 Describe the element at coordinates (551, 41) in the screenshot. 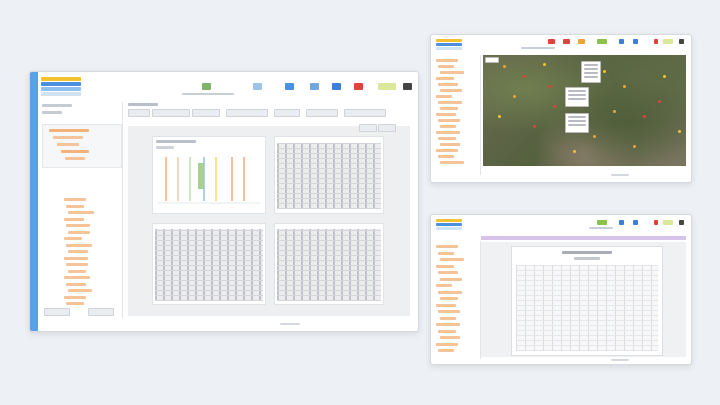

I see `map-icon` at that location.